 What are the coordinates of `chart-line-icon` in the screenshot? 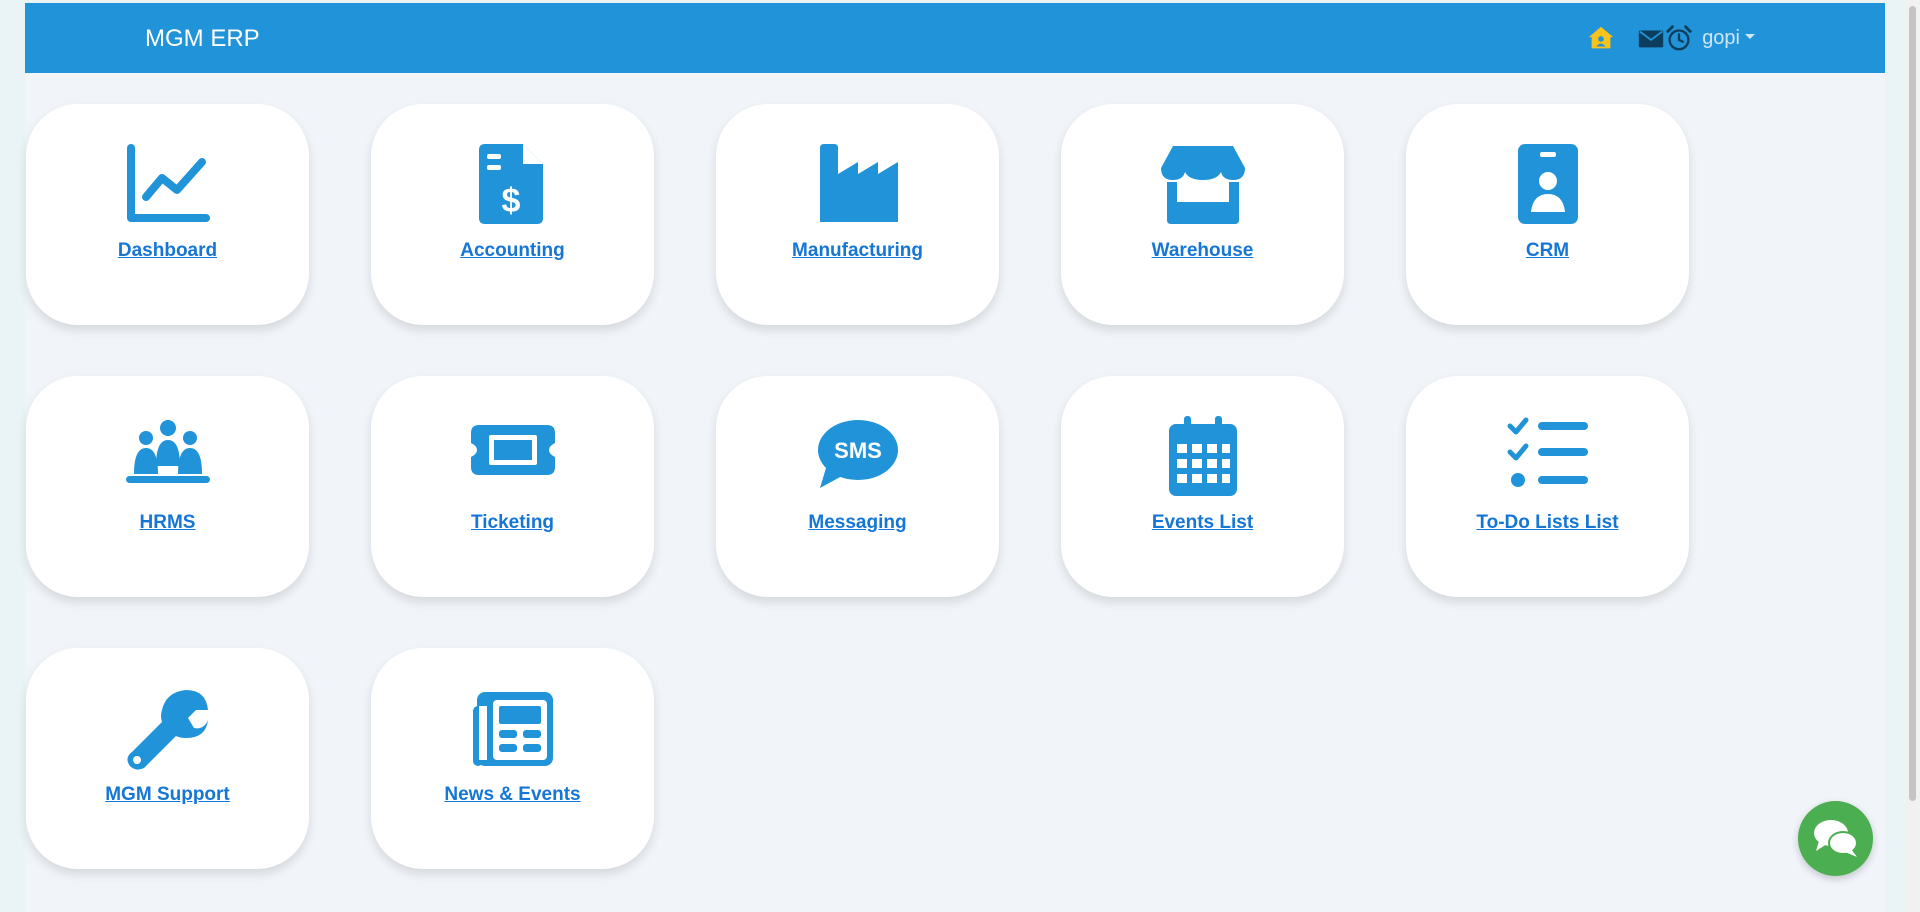 It's located at (168, 184).